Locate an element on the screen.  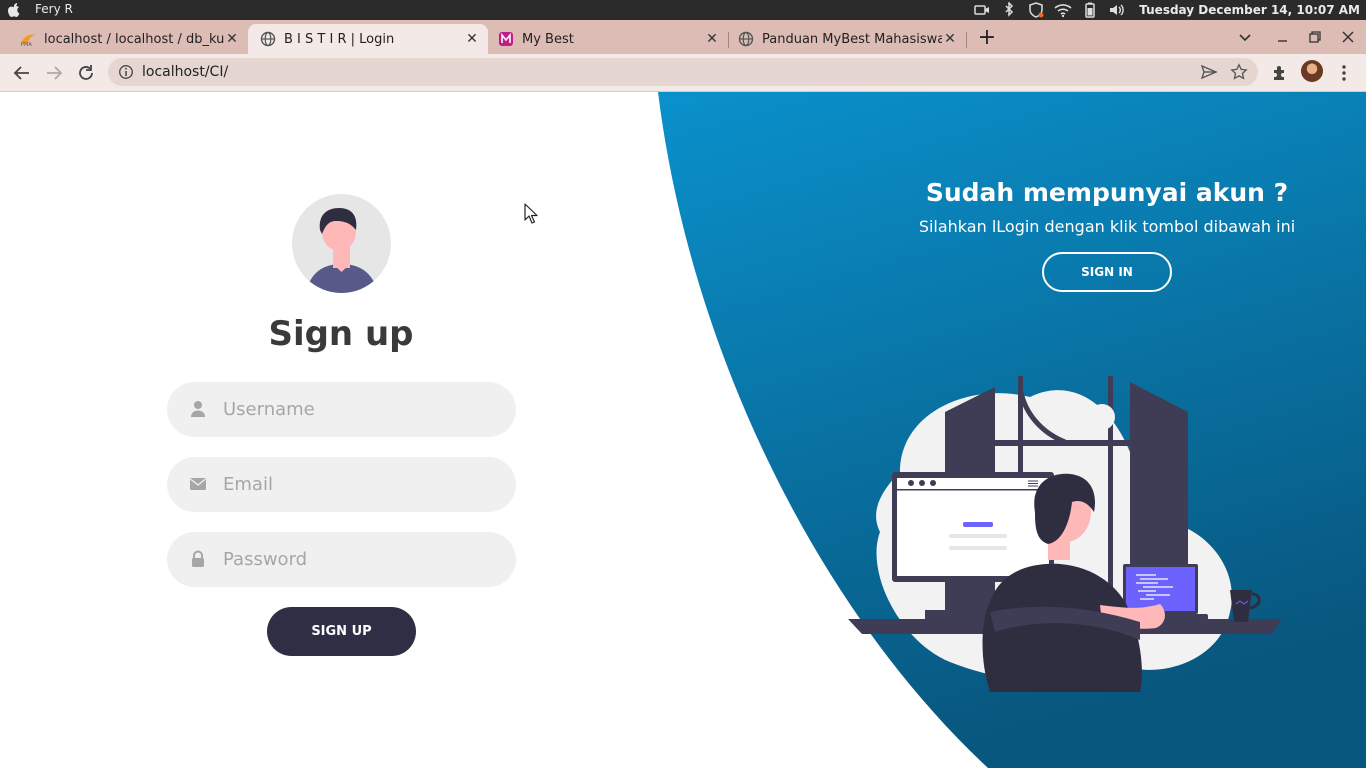
browser-menu-icon is located at coordinates (1344, 73).